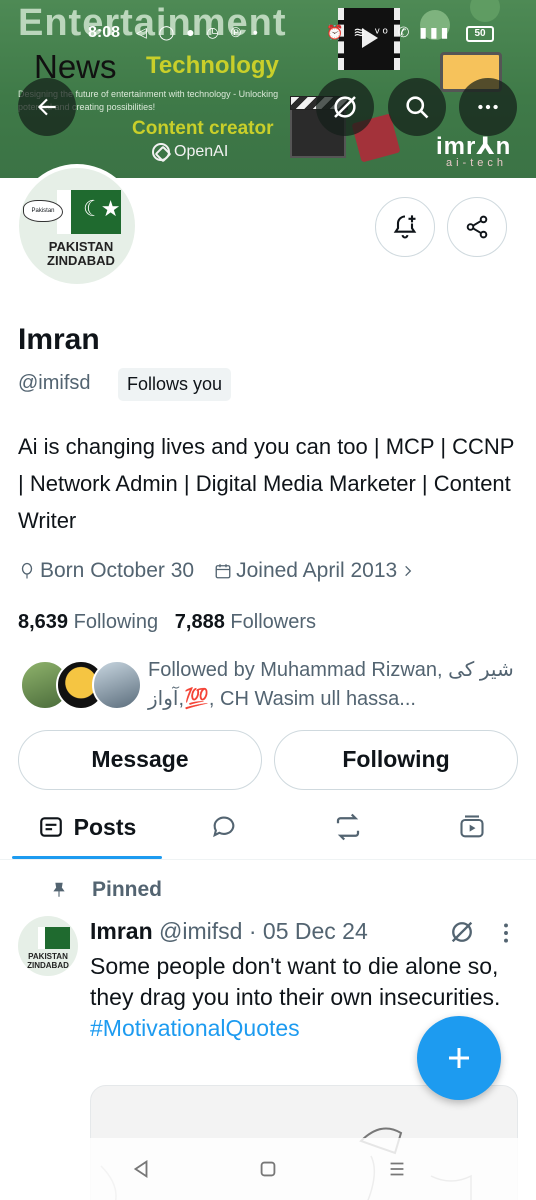 The height and width of the screenshot is (1200, 536). What do you see at coordinates (116, 622) in the screenshot?
I see `following-label: Following` at bounding box center [116, 622].